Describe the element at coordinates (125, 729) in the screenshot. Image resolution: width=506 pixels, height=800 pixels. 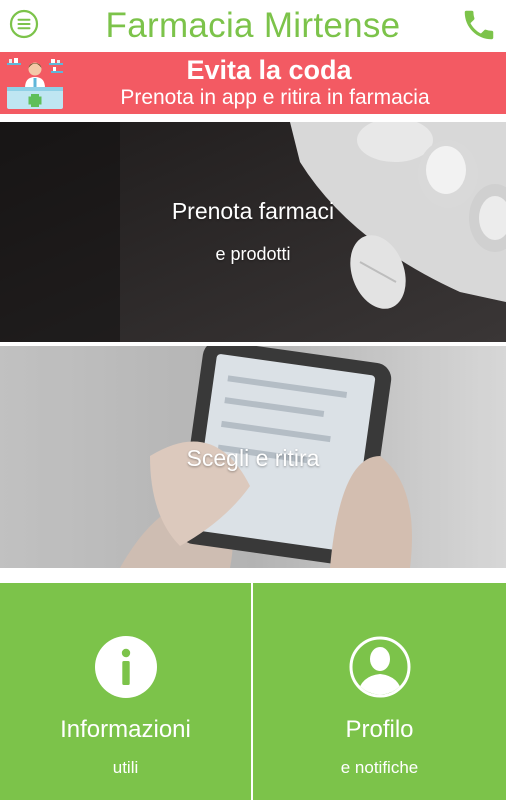
I see `info-panel-title: Informazioni` at that location.